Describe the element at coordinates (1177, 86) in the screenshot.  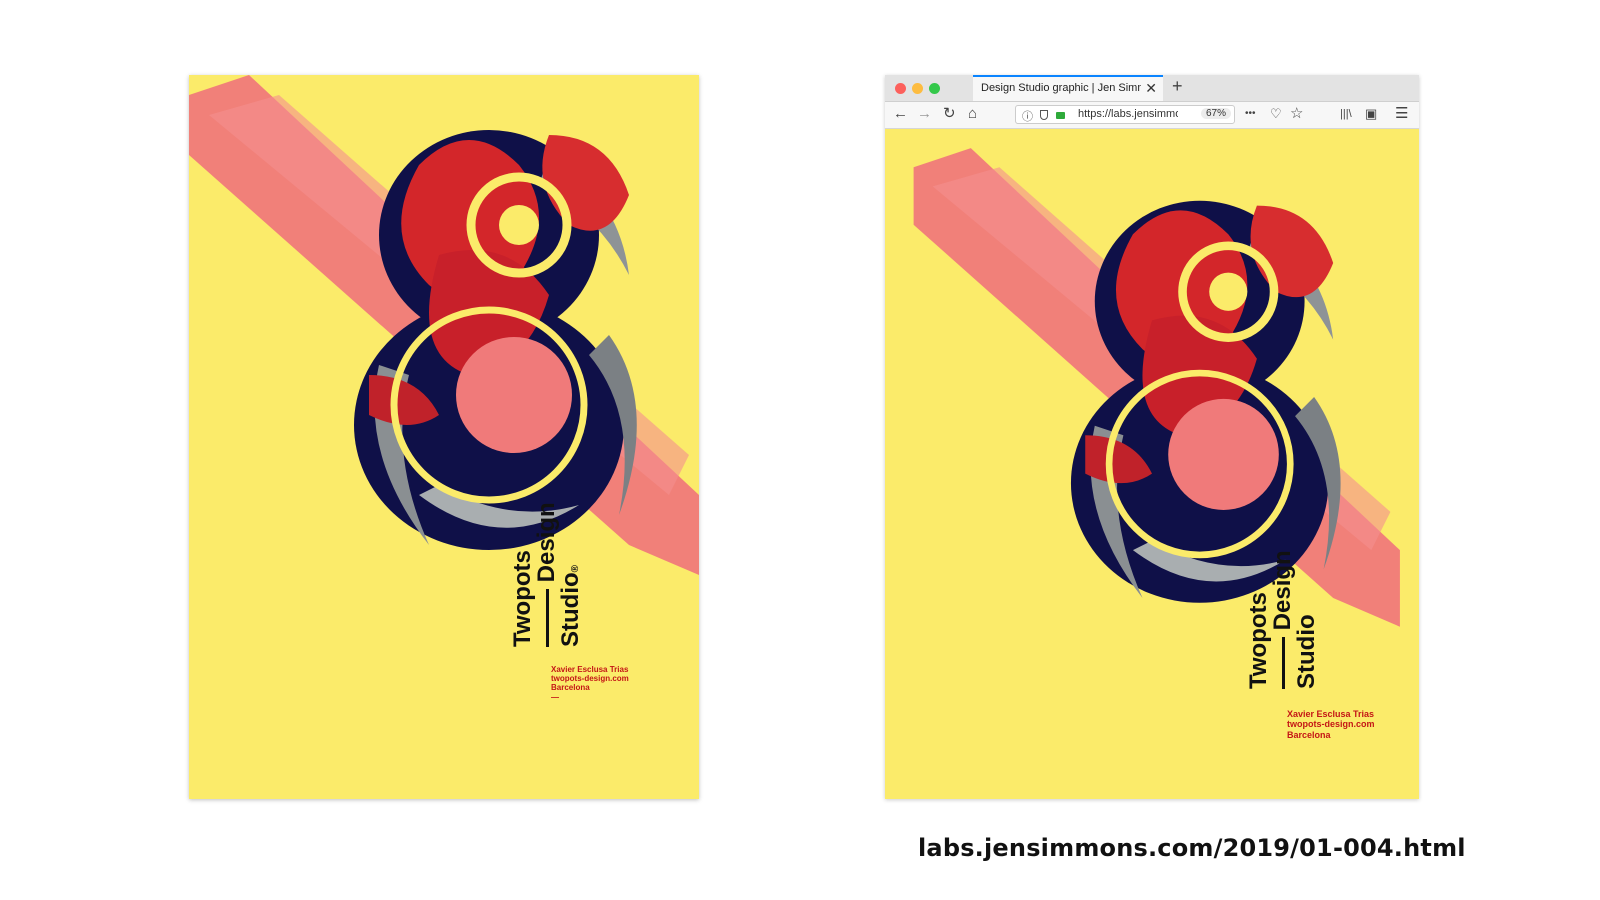
I see `new-tab-button: +` at that location.